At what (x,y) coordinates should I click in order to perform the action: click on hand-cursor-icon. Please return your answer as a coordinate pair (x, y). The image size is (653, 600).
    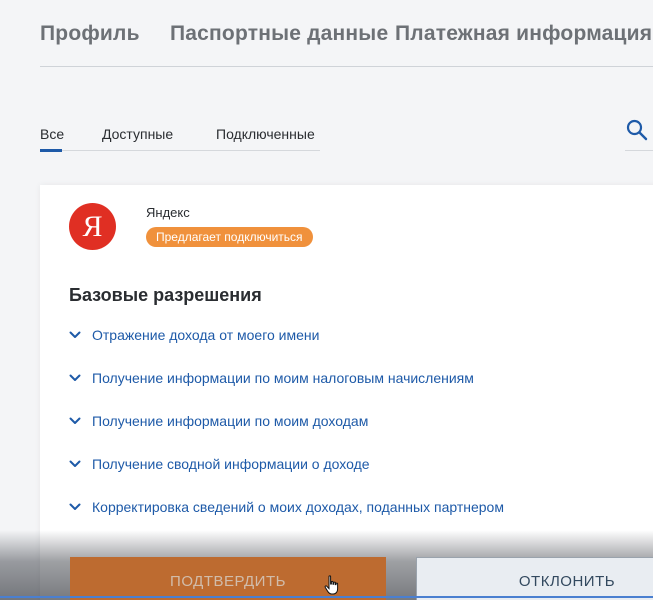
    Looking at the image, I should click on (331, 585).